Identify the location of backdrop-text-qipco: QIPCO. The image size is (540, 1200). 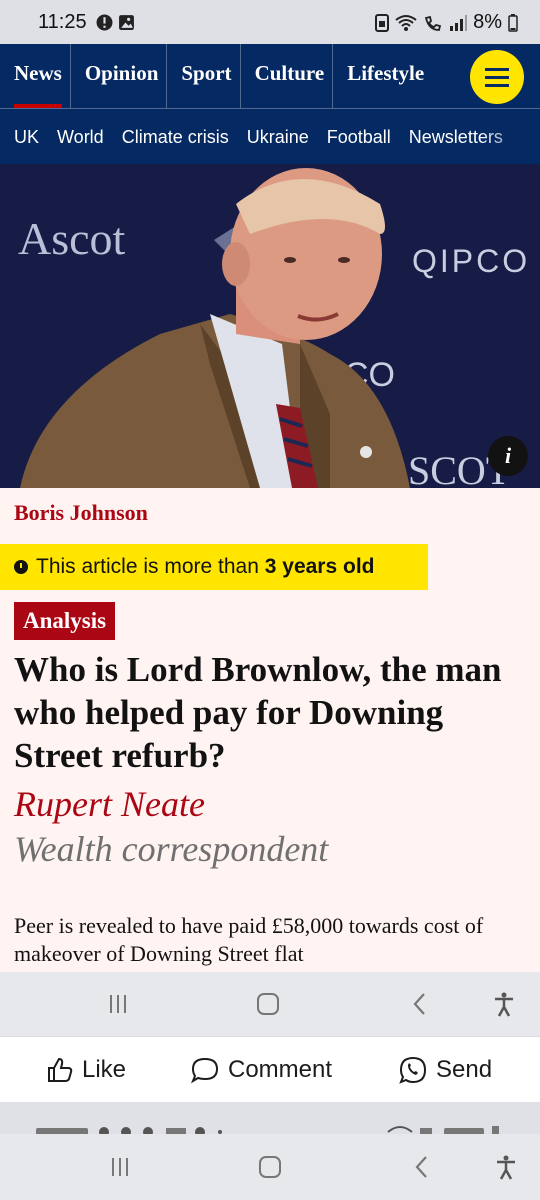
(471, 261).